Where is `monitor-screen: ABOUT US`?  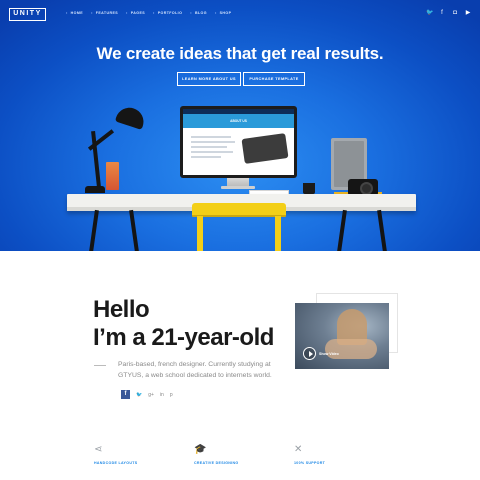 monitor-screen: ABOUT US is located at coordinates (238, 142).